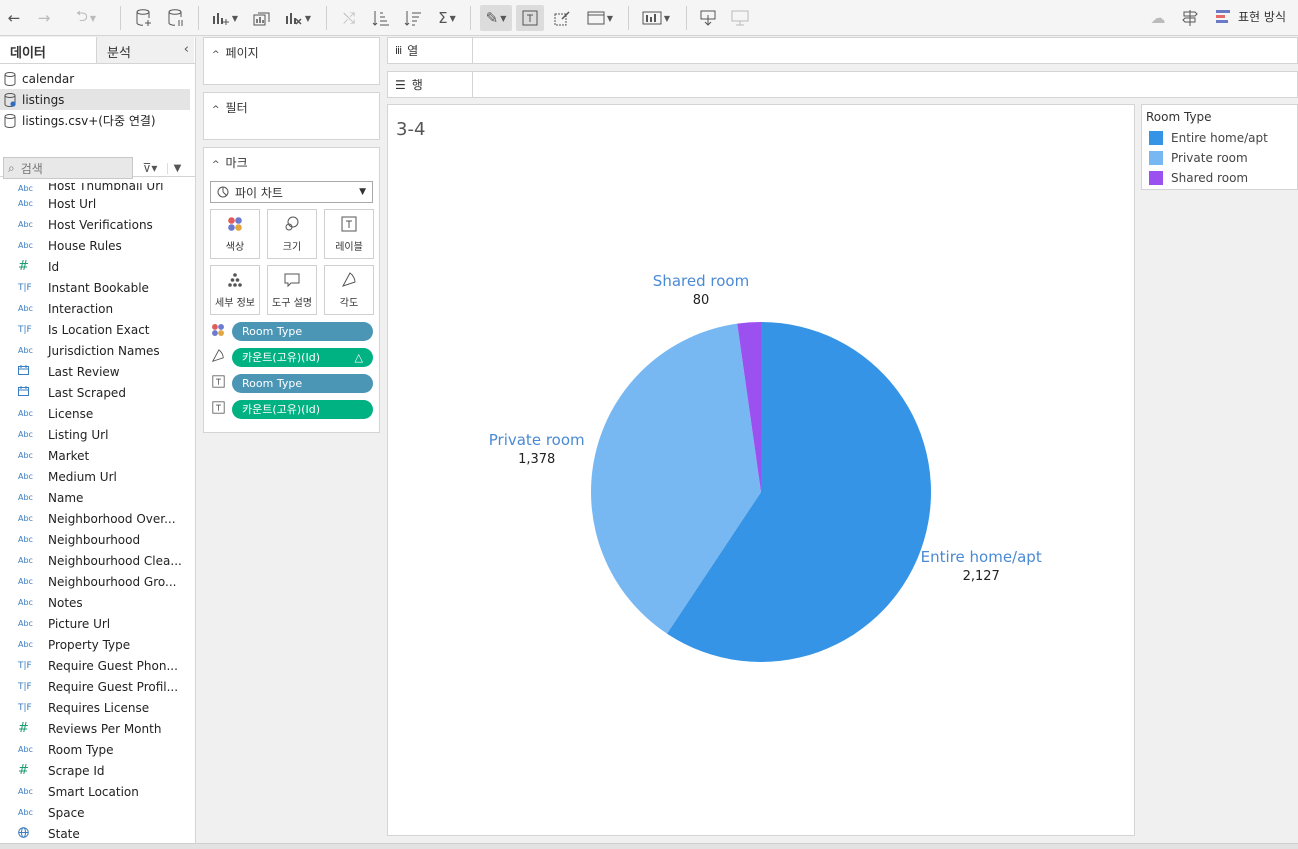 The image size is (1298, 849). Describe the element at coordinates (97, 120) in the screenshot. I see `datasource-item: listings.csv+(다중 연결)` at that location.